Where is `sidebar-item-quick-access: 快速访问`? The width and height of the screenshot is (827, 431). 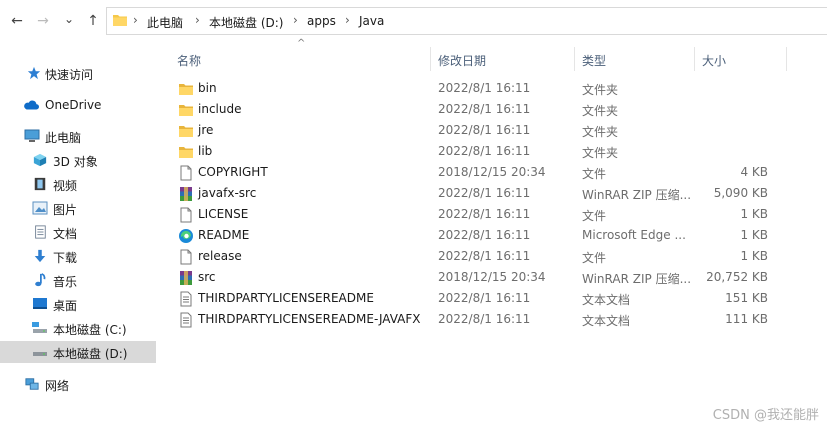
sidebar-item-quick-access: 快速访问 is located at coordinates (78, 73).